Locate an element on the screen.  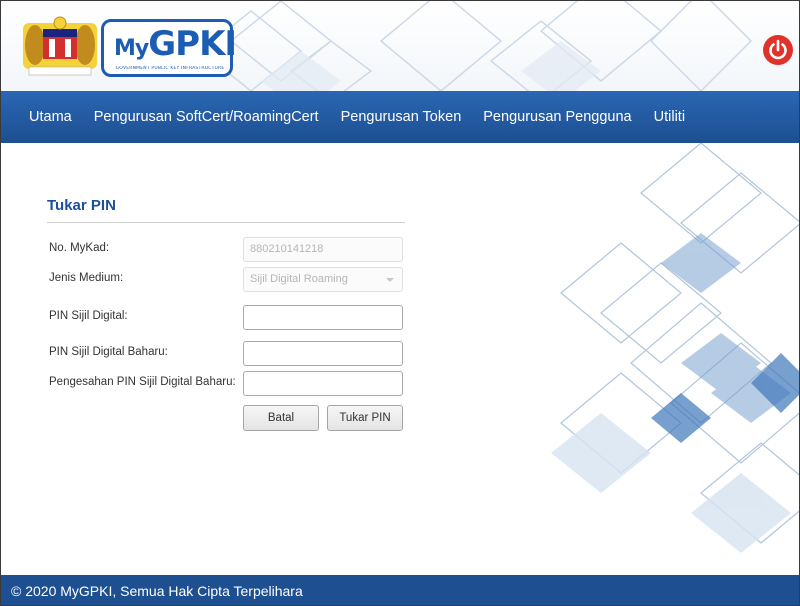
coat-of-arms-logo is located at coordinates (60, 46).